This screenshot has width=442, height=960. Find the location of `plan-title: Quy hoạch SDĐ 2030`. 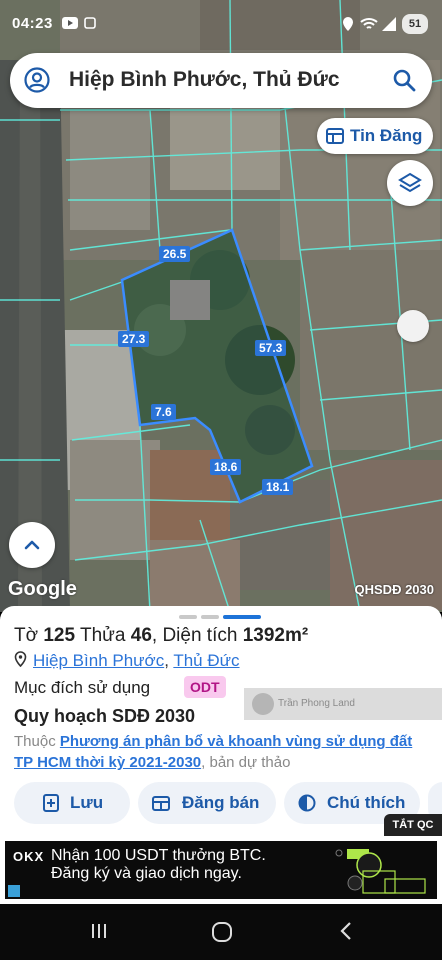

plan-title: Quy hoạch SDĐ 2030 is located at coordinates (105, 716).